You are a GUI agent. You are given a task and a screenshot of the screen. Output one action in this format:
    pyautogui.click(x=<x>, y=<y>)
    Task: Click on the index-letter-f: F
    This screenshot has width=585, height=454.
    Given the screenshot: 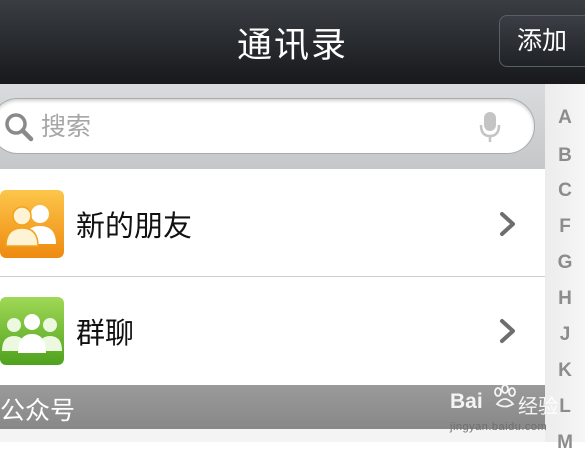 What is the action you would take?
    pyautogui.click(x=565, y=227)
    